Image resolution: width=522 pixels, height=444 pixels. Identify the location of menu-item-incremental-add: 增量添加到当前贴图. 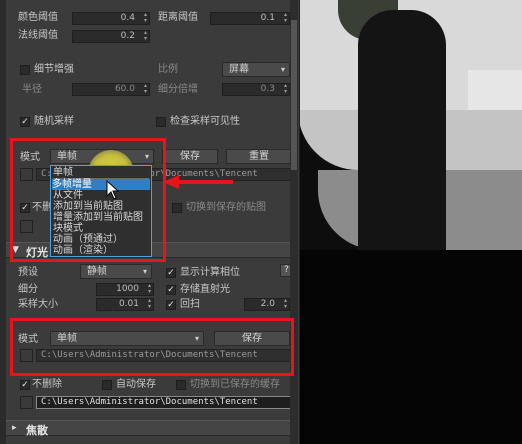
(98, 217).